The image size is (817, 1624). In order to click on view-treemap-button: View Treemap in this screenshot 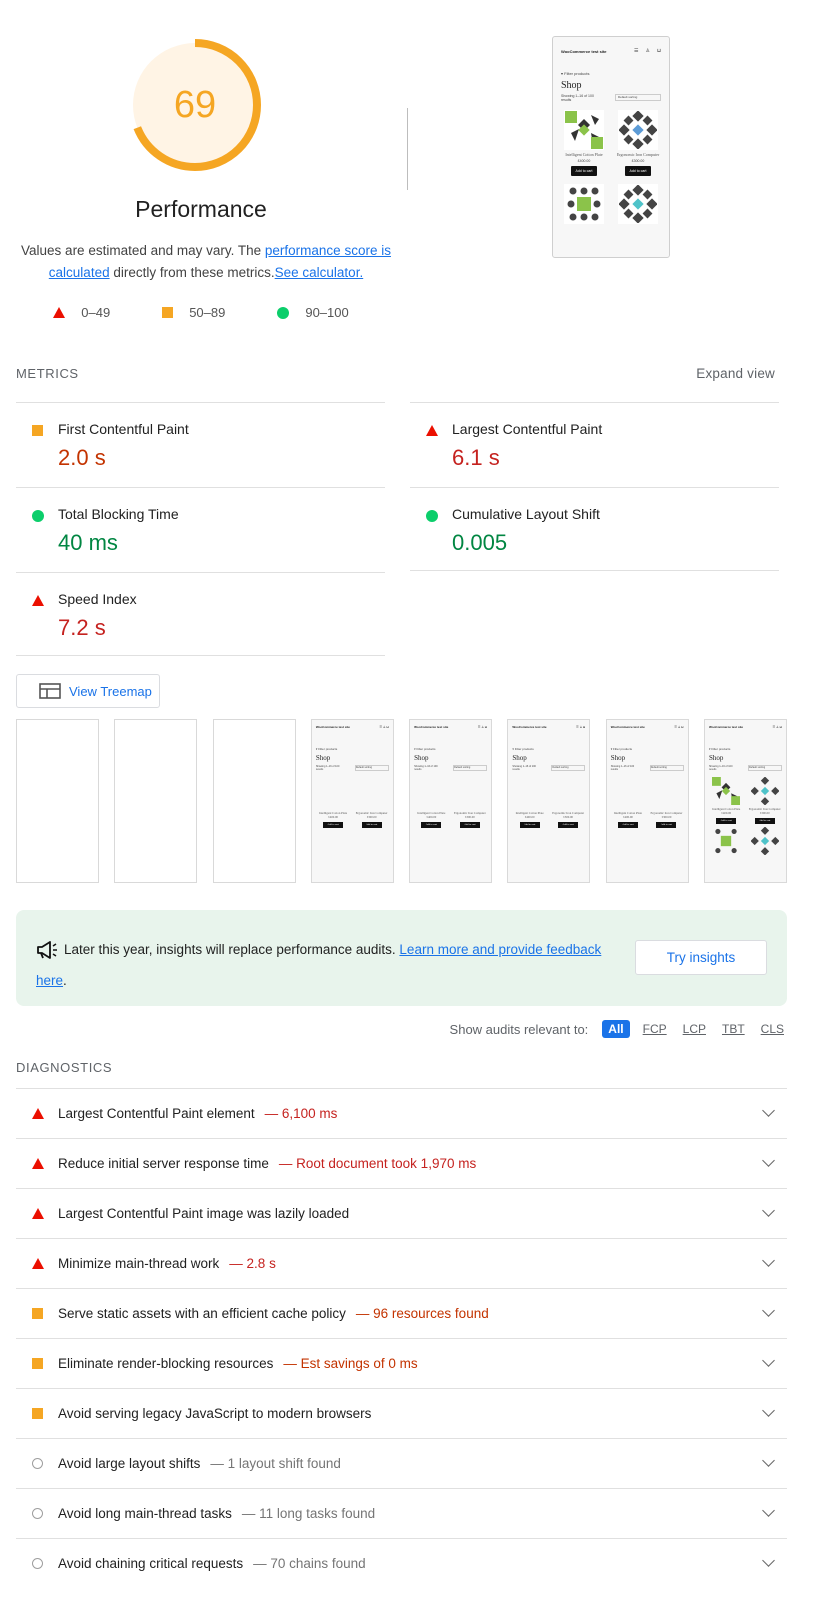, I will do `click(88, 691)`.